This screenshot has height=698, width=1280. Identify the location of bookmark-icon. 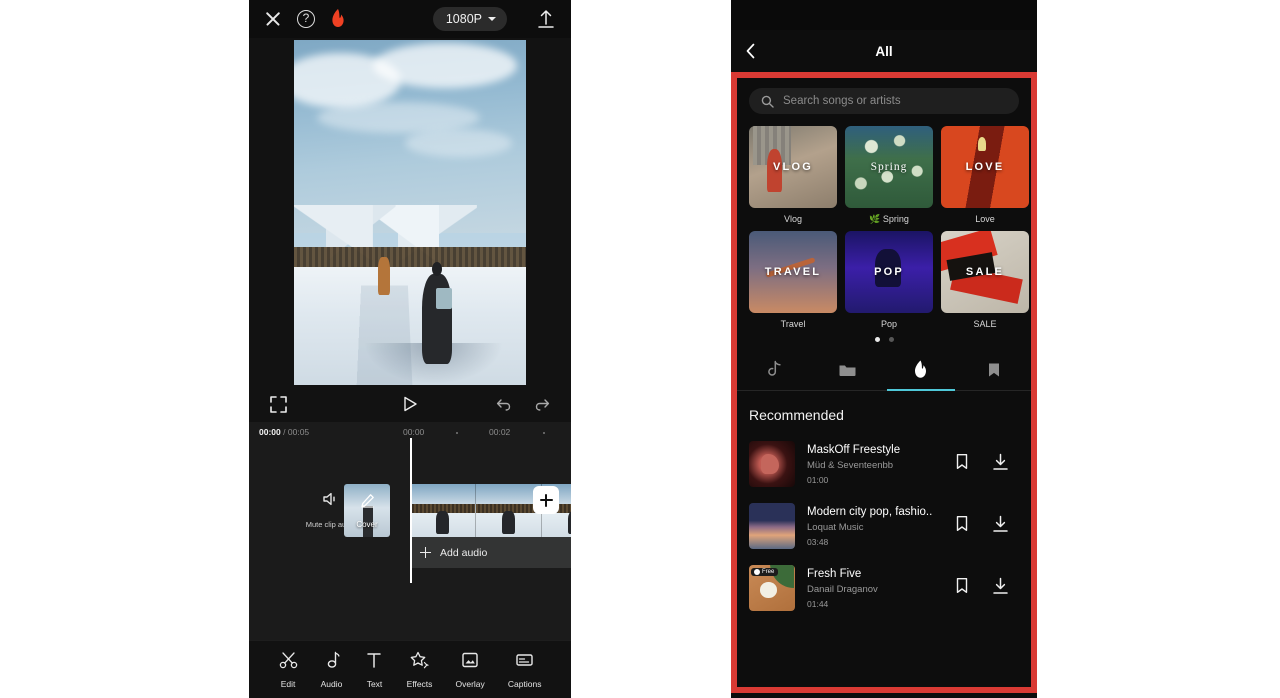
(994, 372).